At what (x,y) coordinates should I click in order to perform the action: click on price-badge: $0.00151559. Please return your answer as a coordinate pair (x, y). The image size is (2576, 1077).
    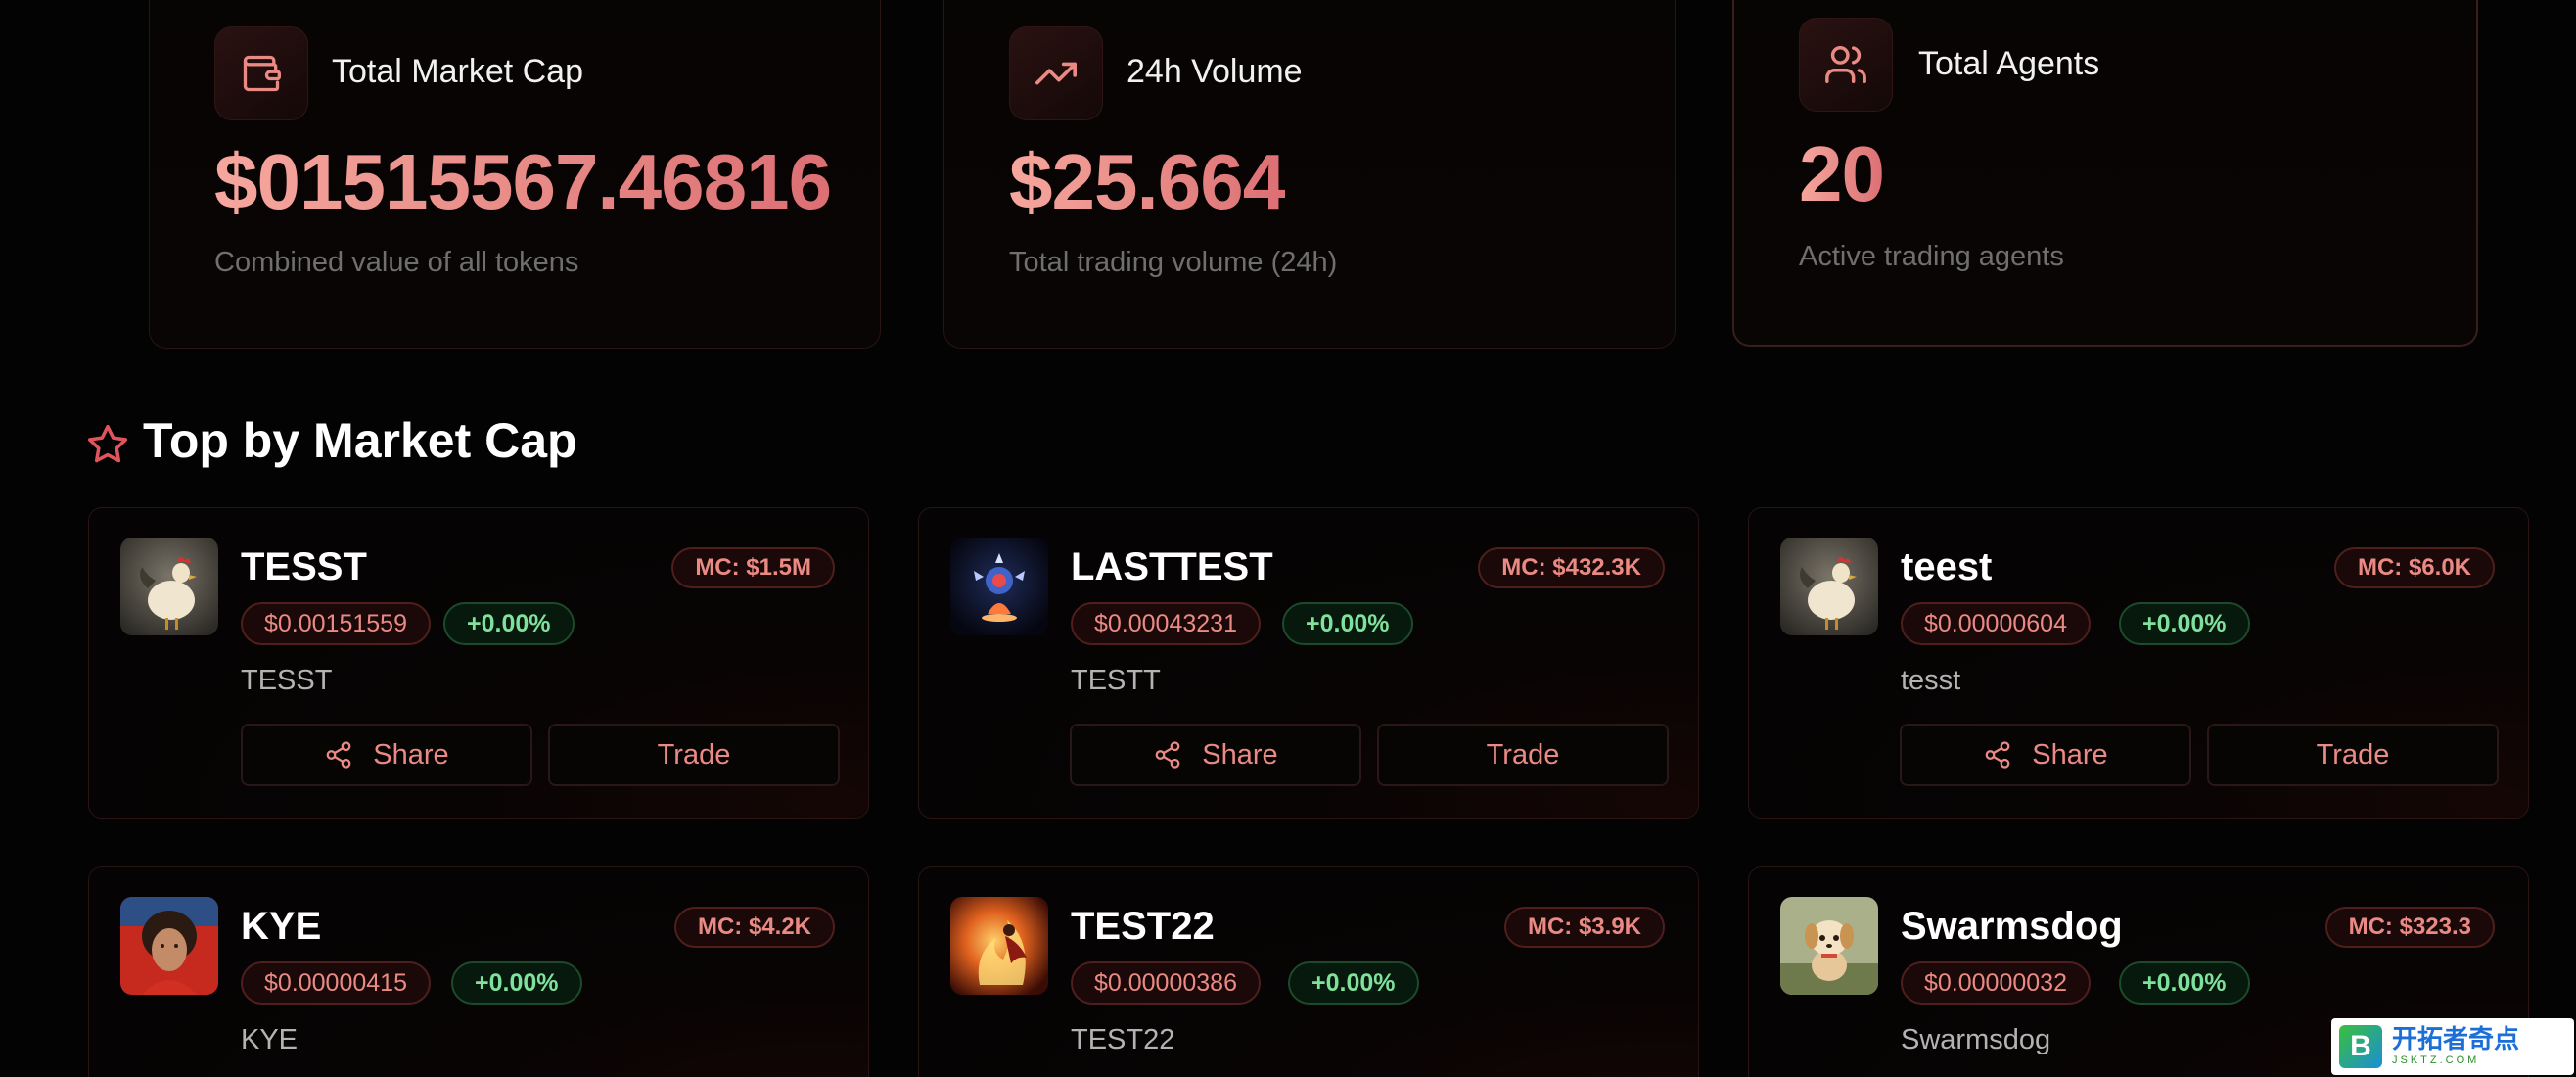
    Looking at the image, I should click on (336, 623).